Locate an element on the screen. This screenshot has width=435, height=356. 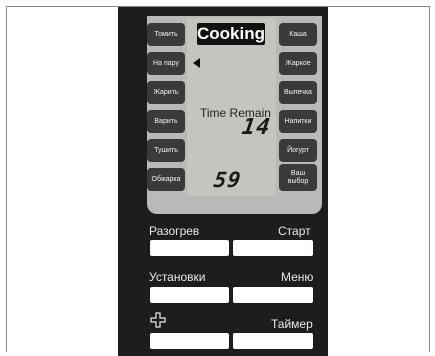
mode-label: Жарить is located at coordinates (166, 92).